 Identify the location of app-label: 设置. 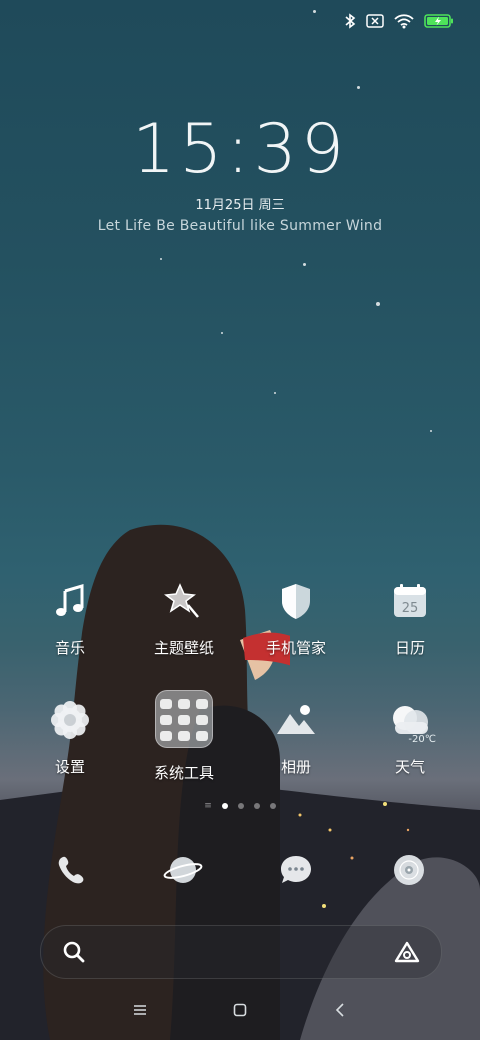
(69, 767).